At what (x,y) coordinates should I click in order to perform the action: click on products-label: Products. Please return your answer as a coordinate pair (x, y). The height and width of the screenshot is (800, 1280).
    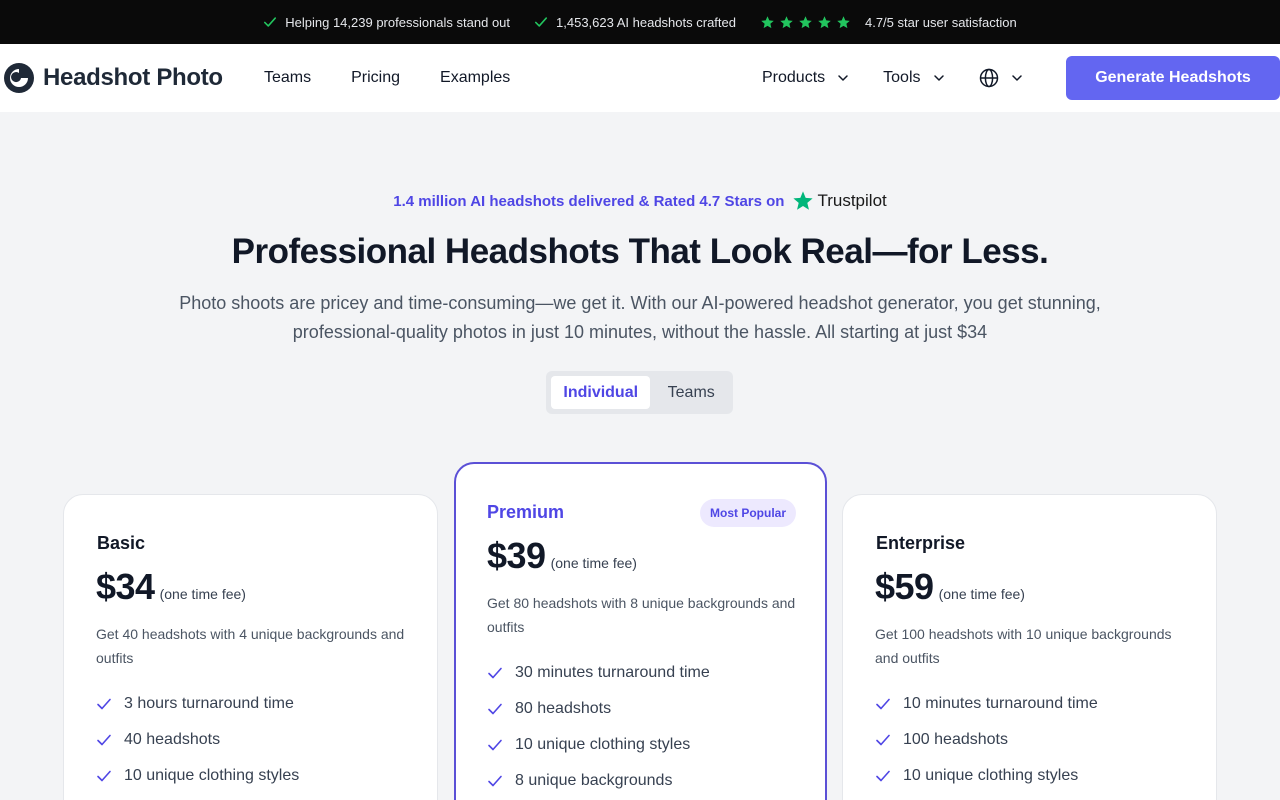
    Looking at the image, I should click on (794, 77).